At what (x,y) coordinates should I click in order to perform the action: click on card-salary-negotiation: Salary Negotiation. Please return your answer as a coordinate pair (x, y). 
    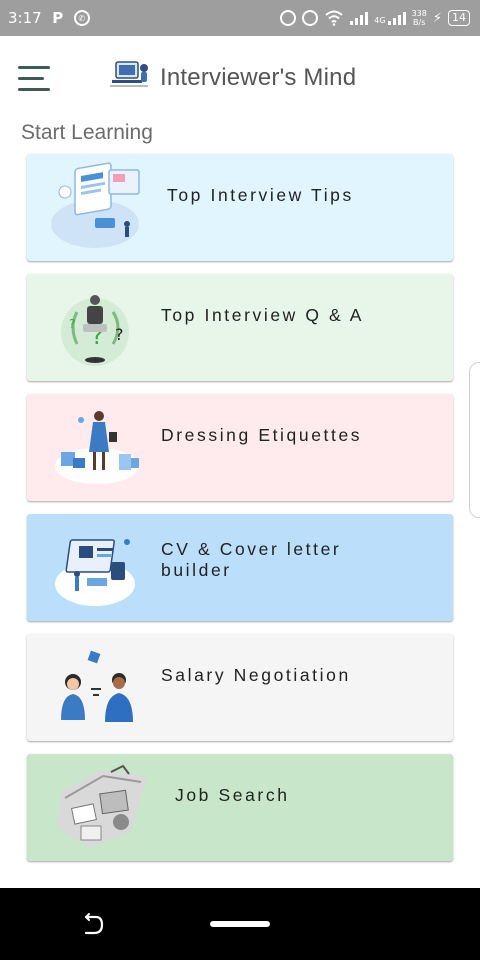
    Looking at the image, I should click on (240, 687).